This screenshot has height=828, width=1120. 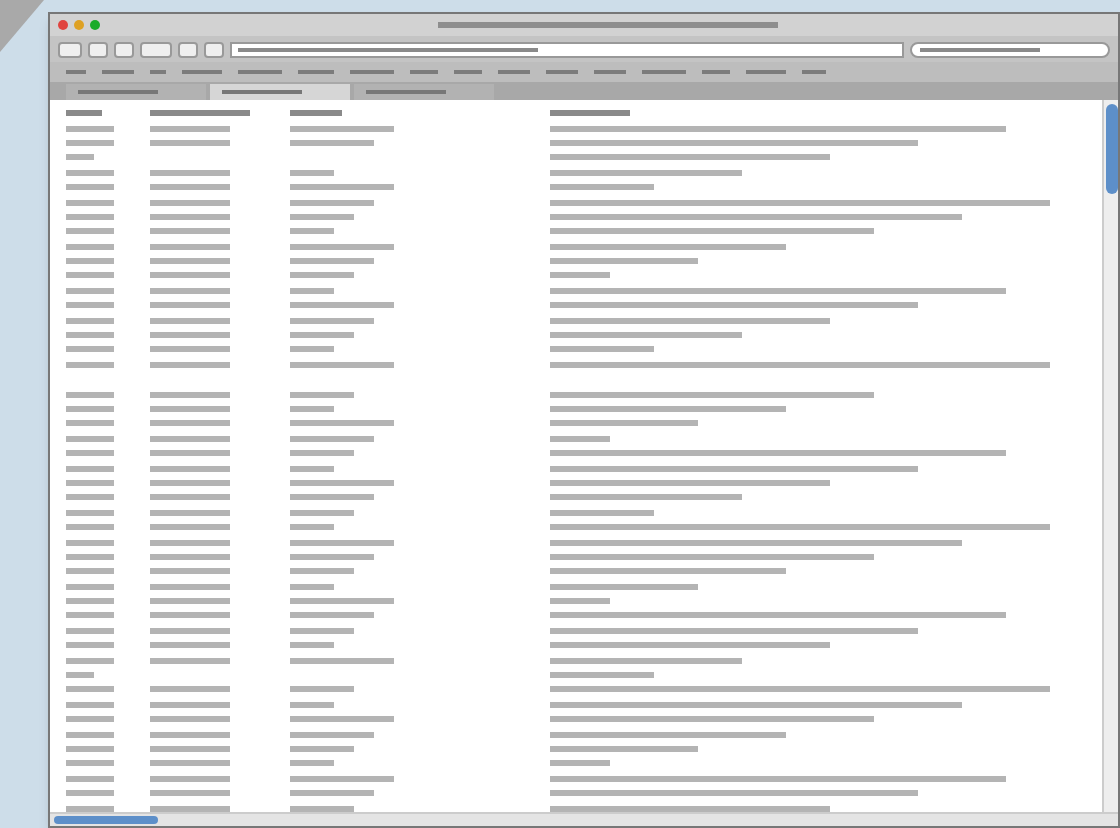 What do you see at coordinates (567, 49) in the screenshot?
I see `address-field` at bounding box center [567, 49].